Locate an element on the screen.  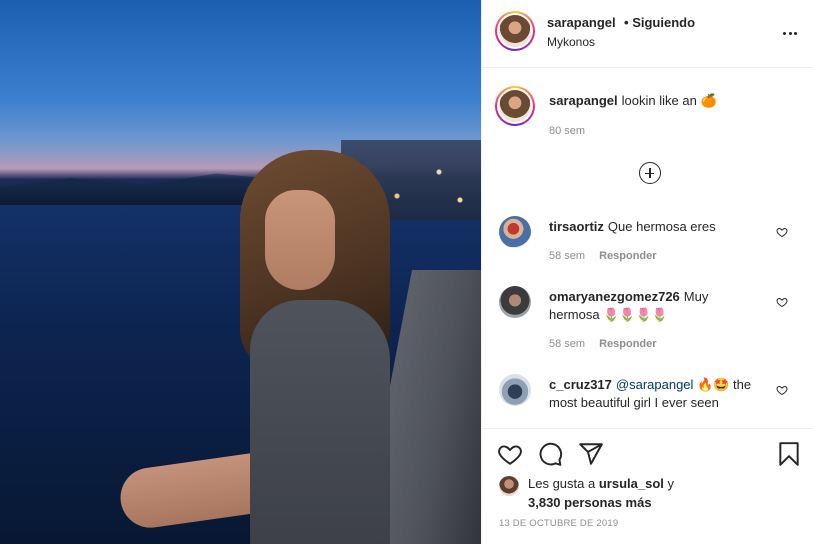
orange-emoji: 🍊 is located at coordinates (708, 100).